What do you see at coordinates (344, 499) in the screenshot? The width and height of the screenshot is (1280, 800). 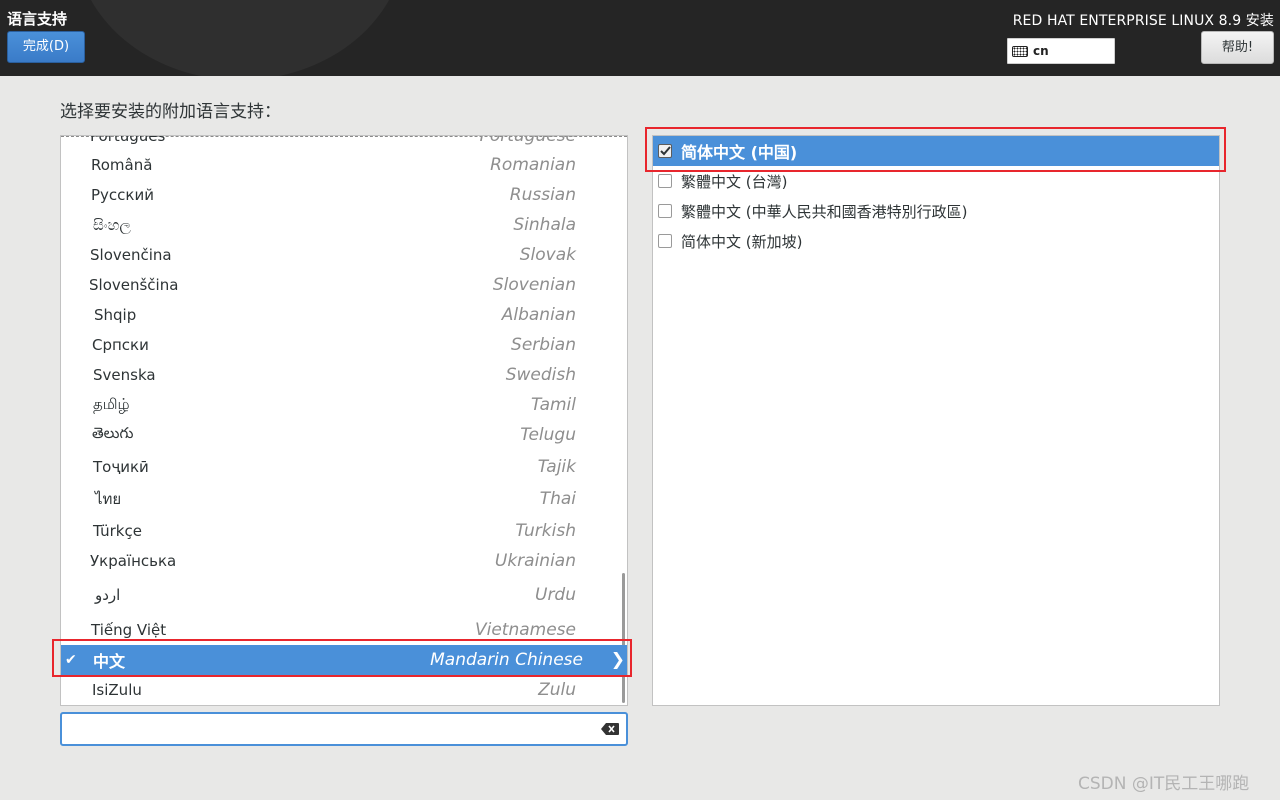 I see `language-row: ไทย Thai` at bounding box center [344, 499].